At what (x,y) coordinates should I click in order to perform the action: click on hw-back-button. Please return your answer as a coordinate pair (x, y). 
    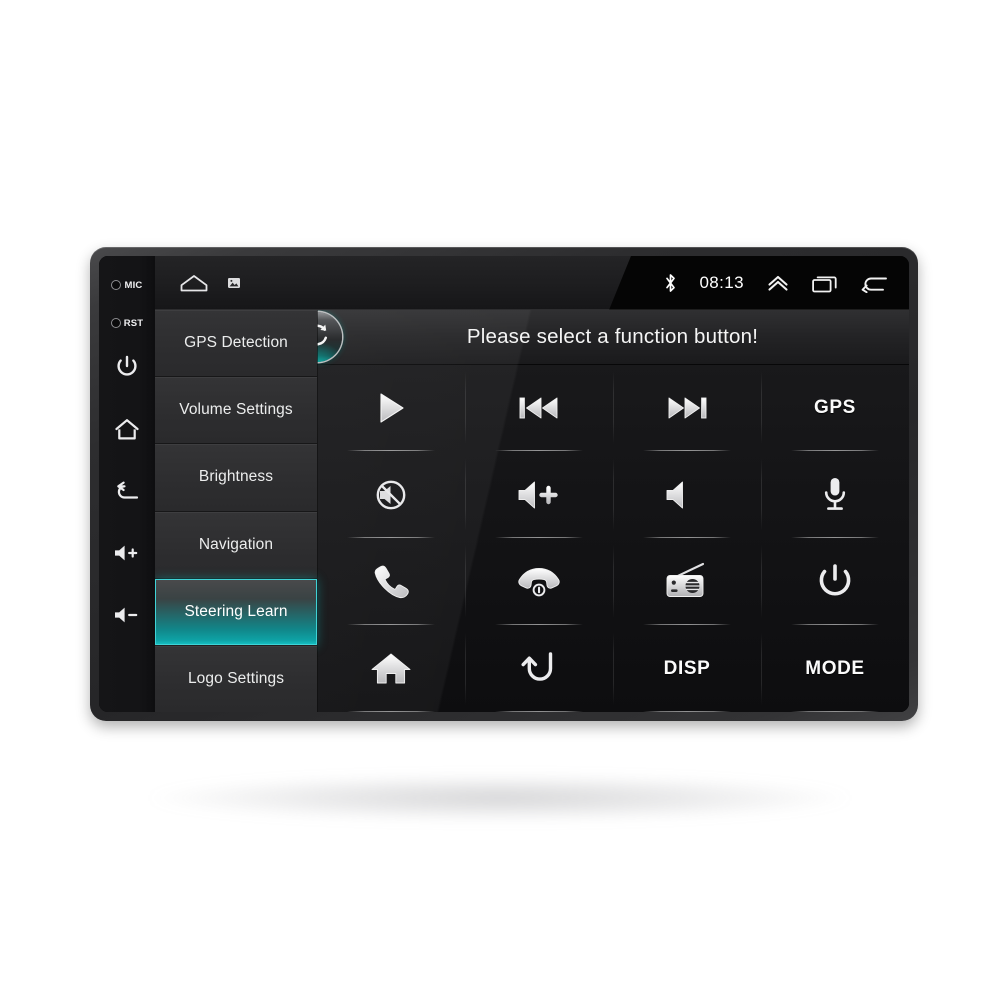
    Looking at the image, I should click on (127, 491).